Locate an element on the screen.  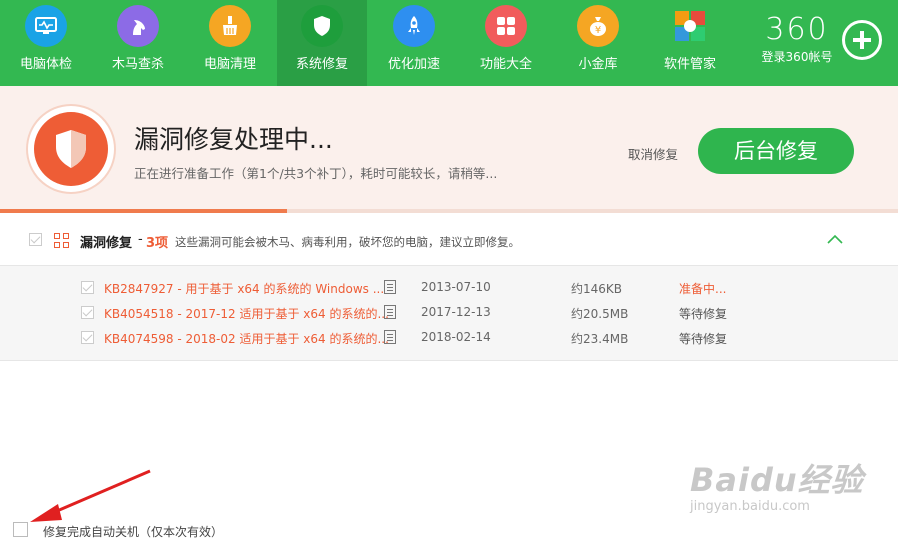
apps-icon is located at coordinates (690, 26).